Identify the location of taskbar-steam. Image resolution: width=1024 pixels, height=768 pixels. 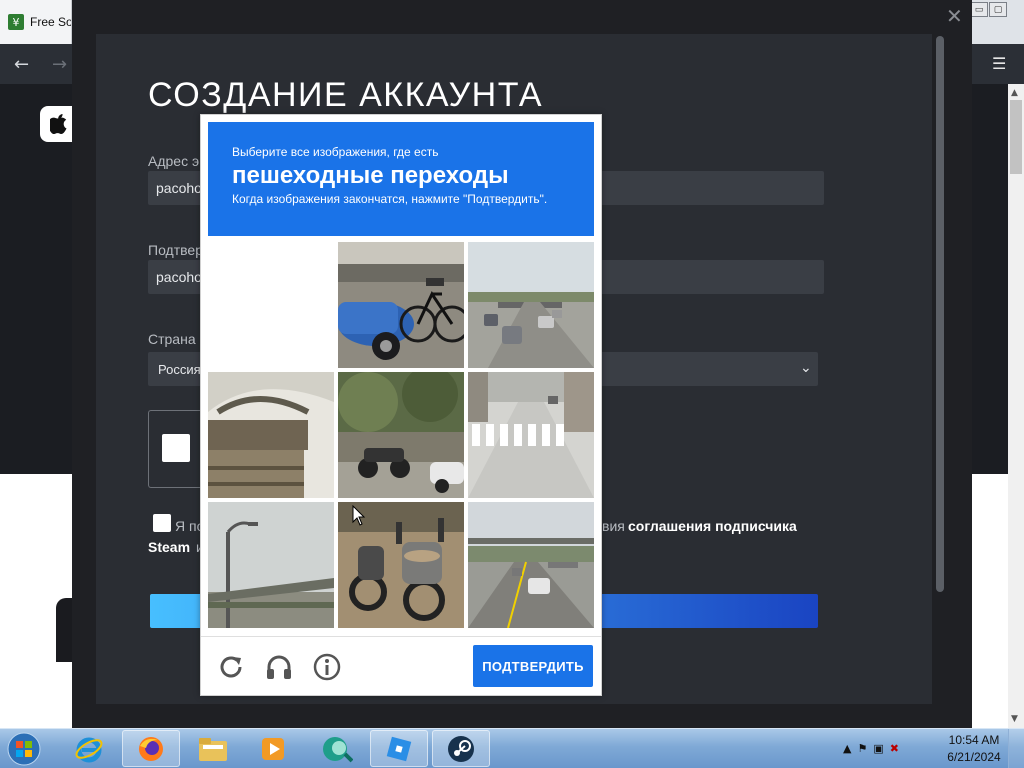
(461, 748).